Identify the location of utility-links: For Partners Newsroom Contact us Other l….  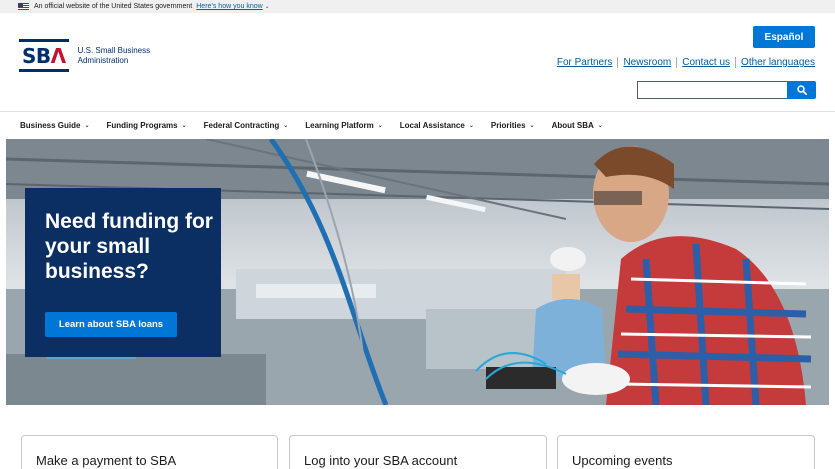
(686, 62).